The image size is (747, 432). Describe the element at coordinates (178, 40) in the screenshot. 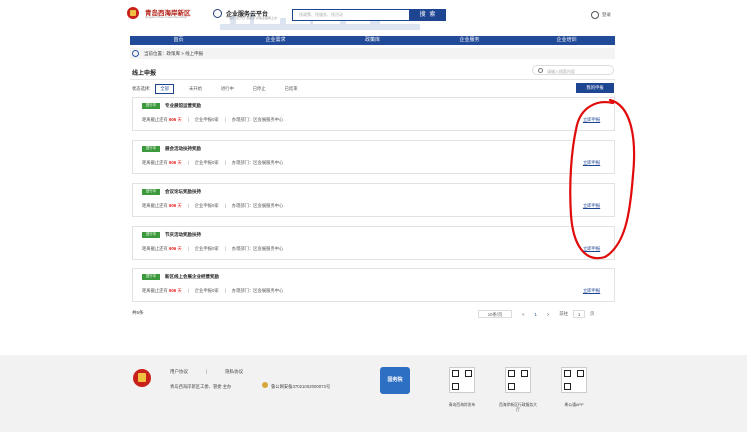

I see `nav-item-home: 首页` at that location.